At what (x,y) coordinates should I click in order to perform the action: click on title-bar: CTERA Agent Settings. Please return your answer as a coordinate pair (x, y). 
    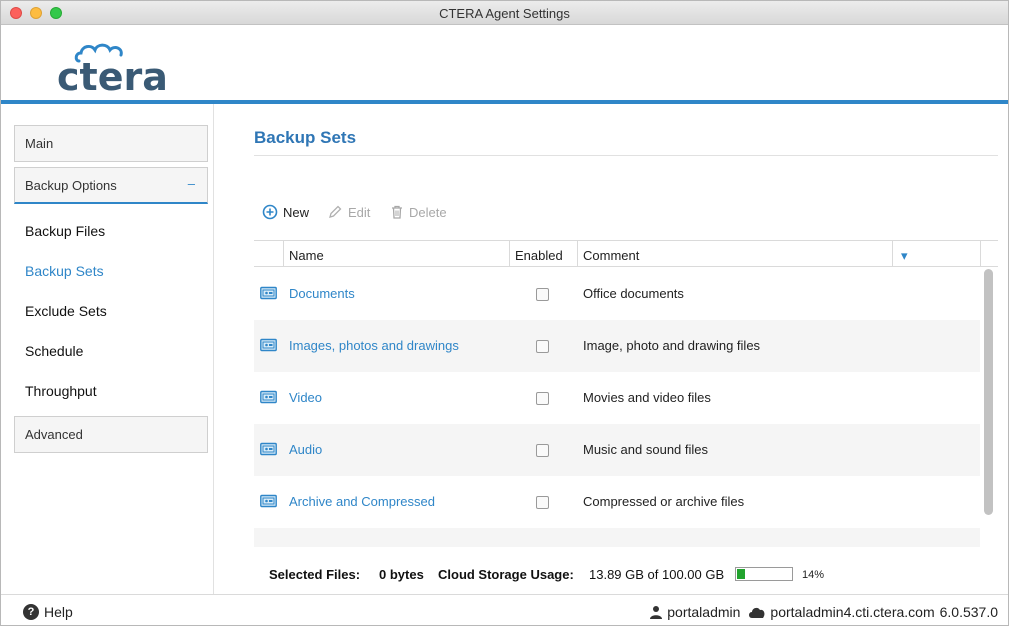
    Looking at the image, I should click on (504, 13).